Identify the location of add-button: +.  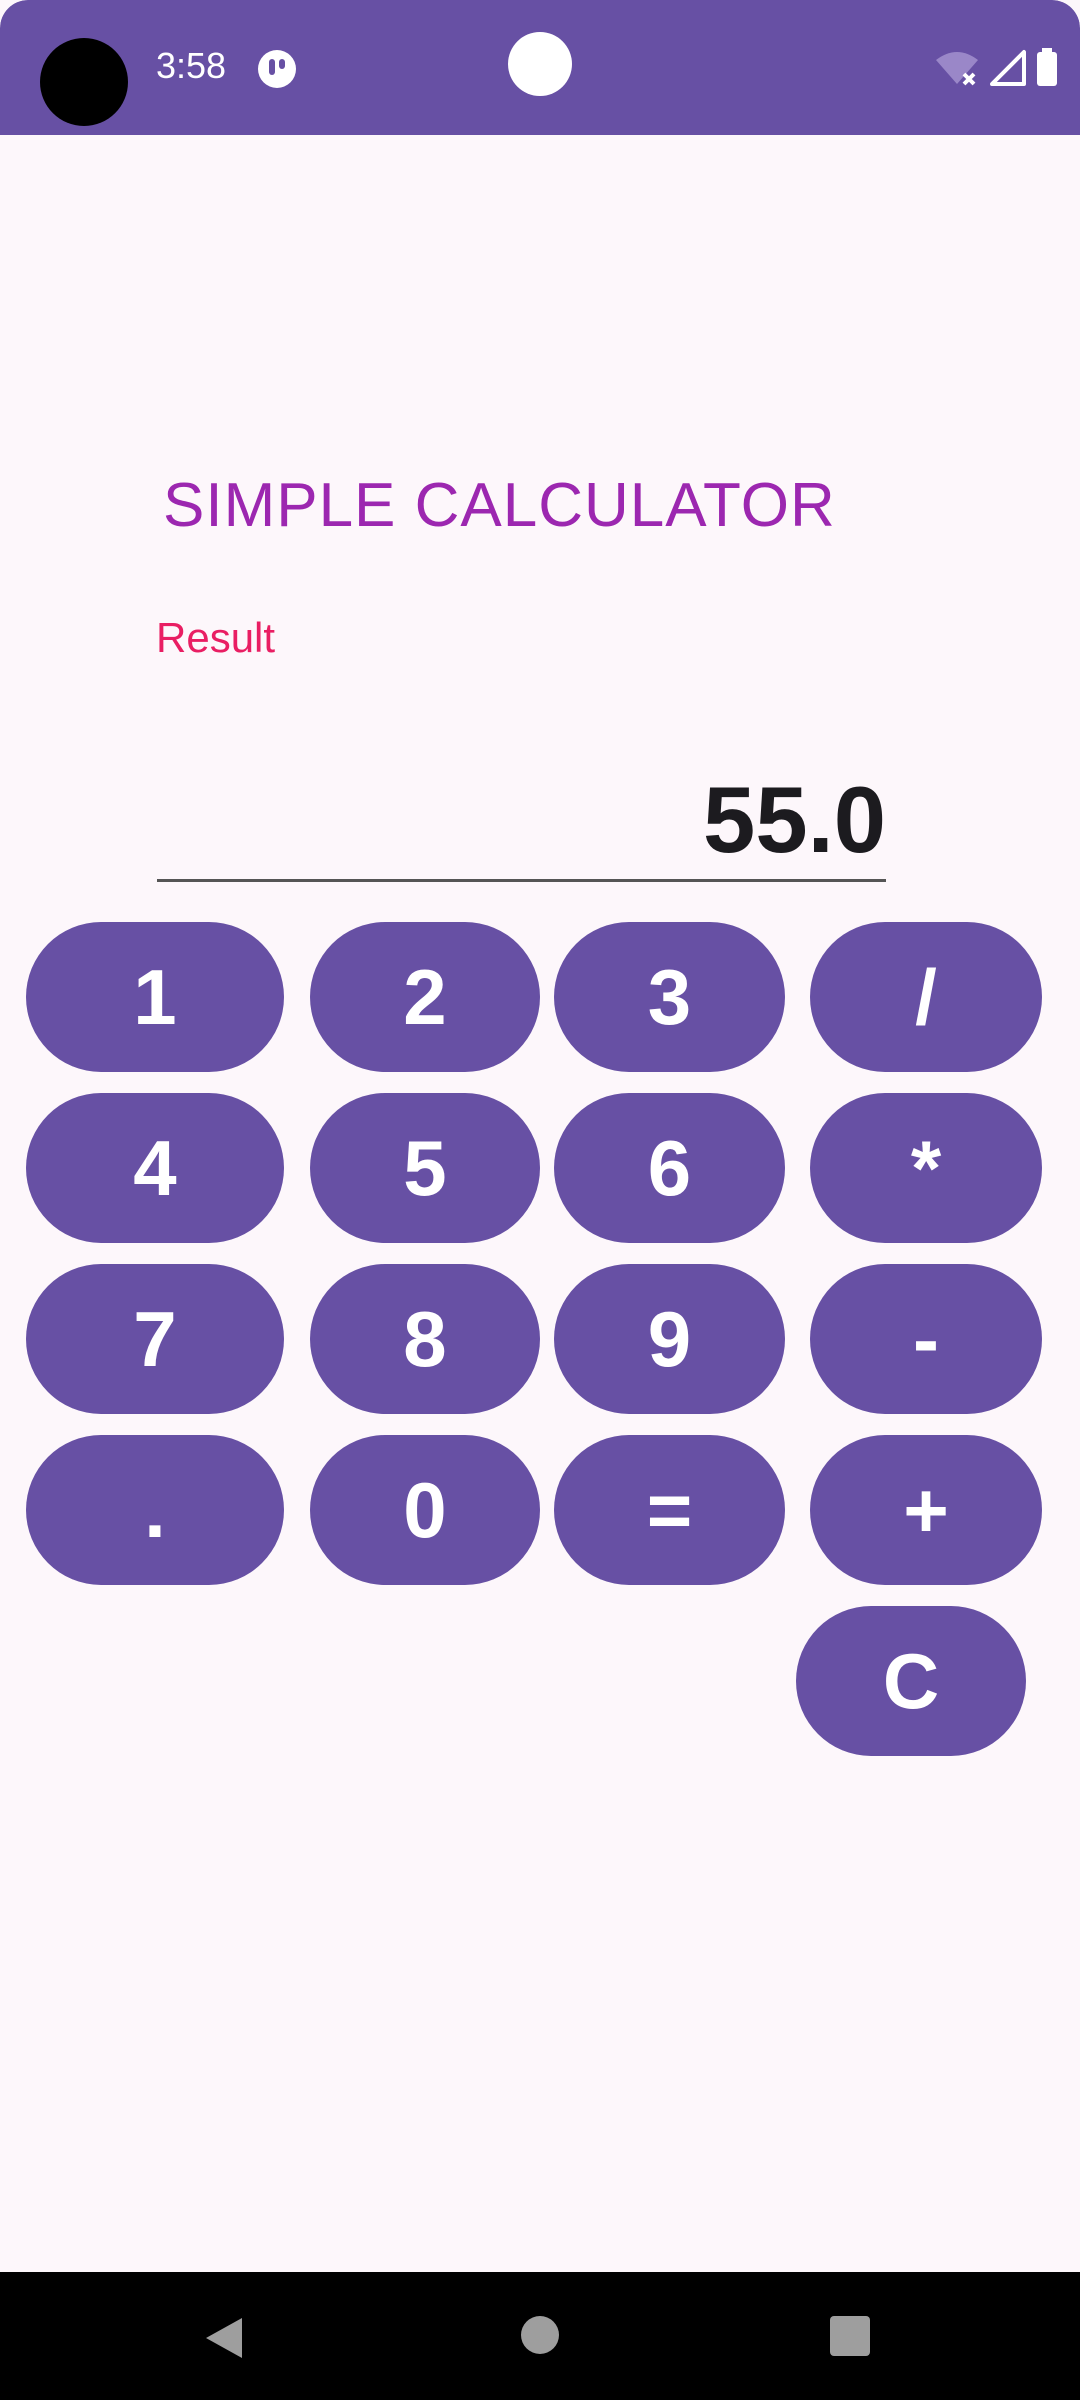
(926, 1510).